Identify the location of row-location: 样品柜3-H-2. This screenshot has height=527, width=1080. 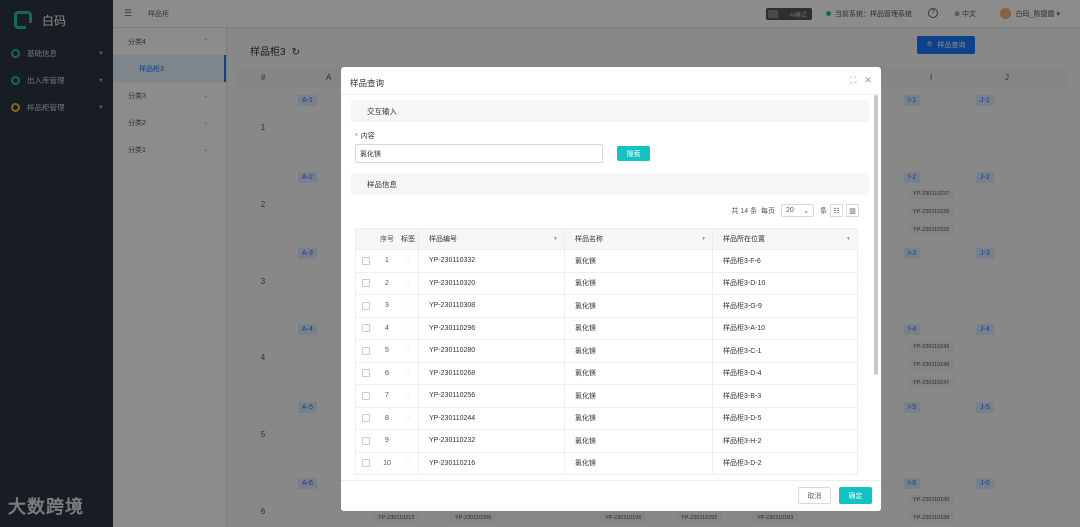
(784, 441).